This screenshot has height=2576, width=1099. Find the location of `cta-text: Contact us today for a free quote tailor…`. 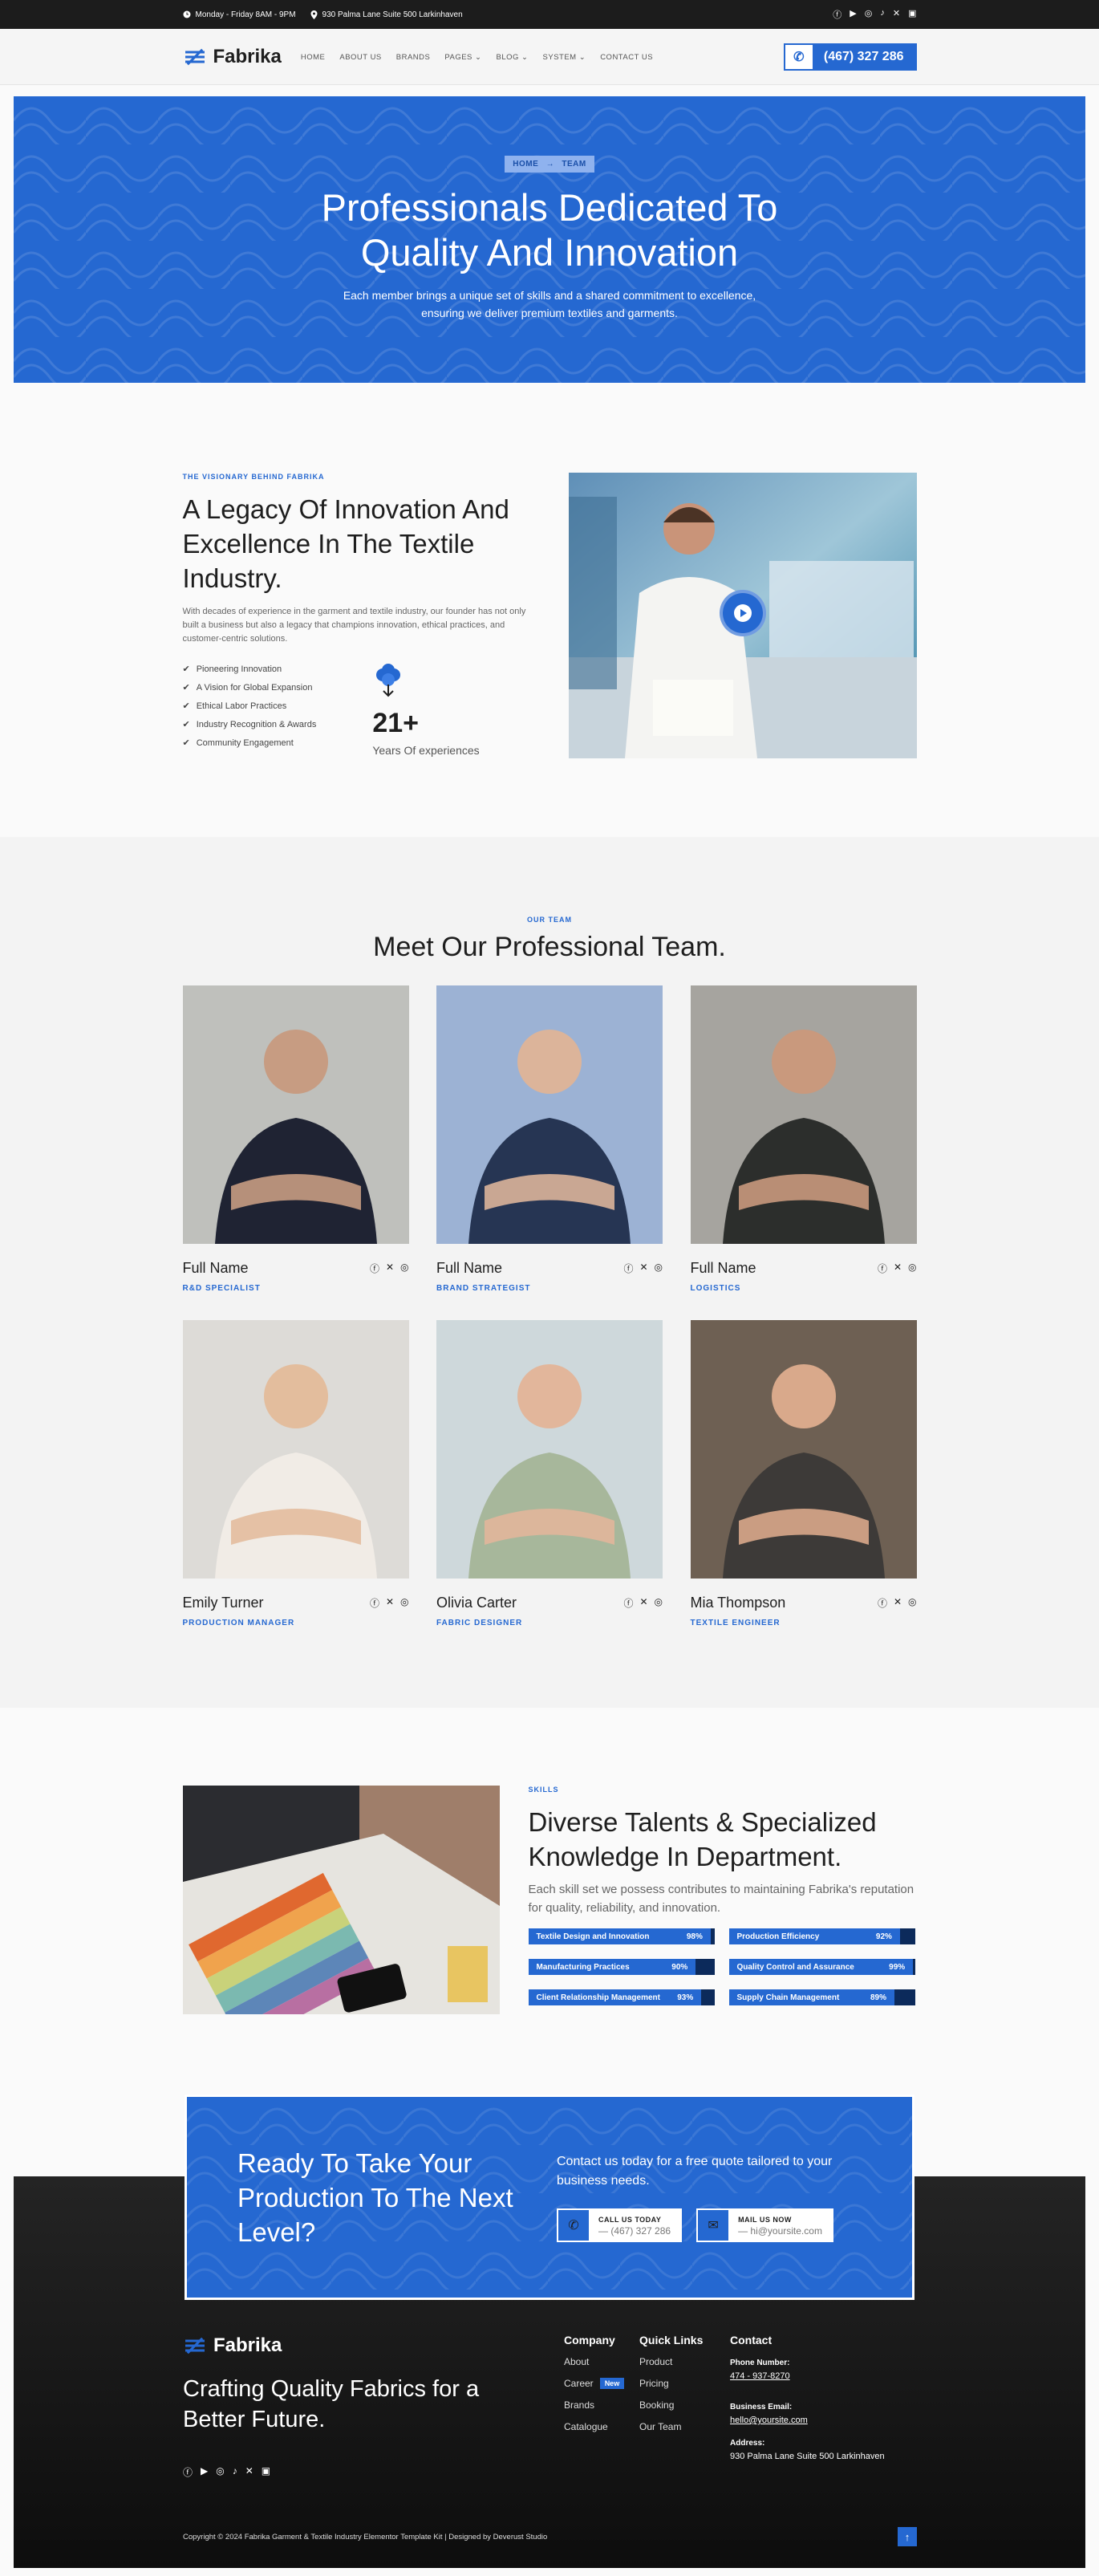

cta-text: Contact us today for a free quote tailor… is located at coordinates (695, 2171).